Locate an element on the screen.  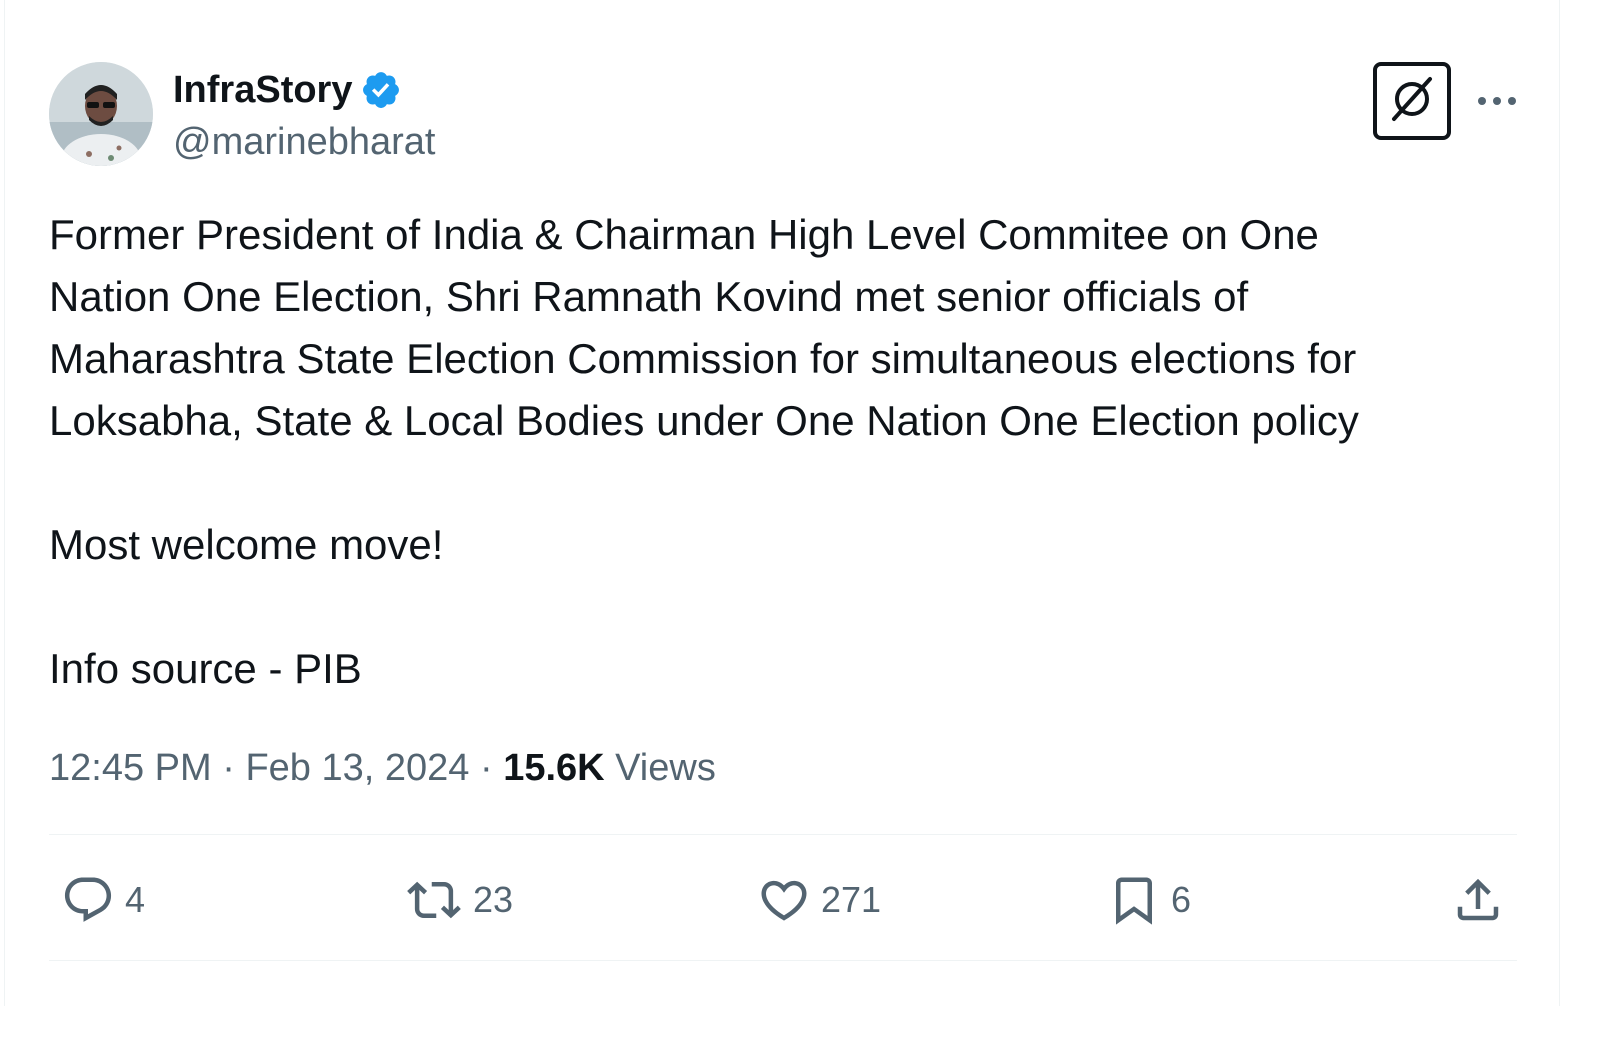
heart-icon is located at coordinates (784, 900).